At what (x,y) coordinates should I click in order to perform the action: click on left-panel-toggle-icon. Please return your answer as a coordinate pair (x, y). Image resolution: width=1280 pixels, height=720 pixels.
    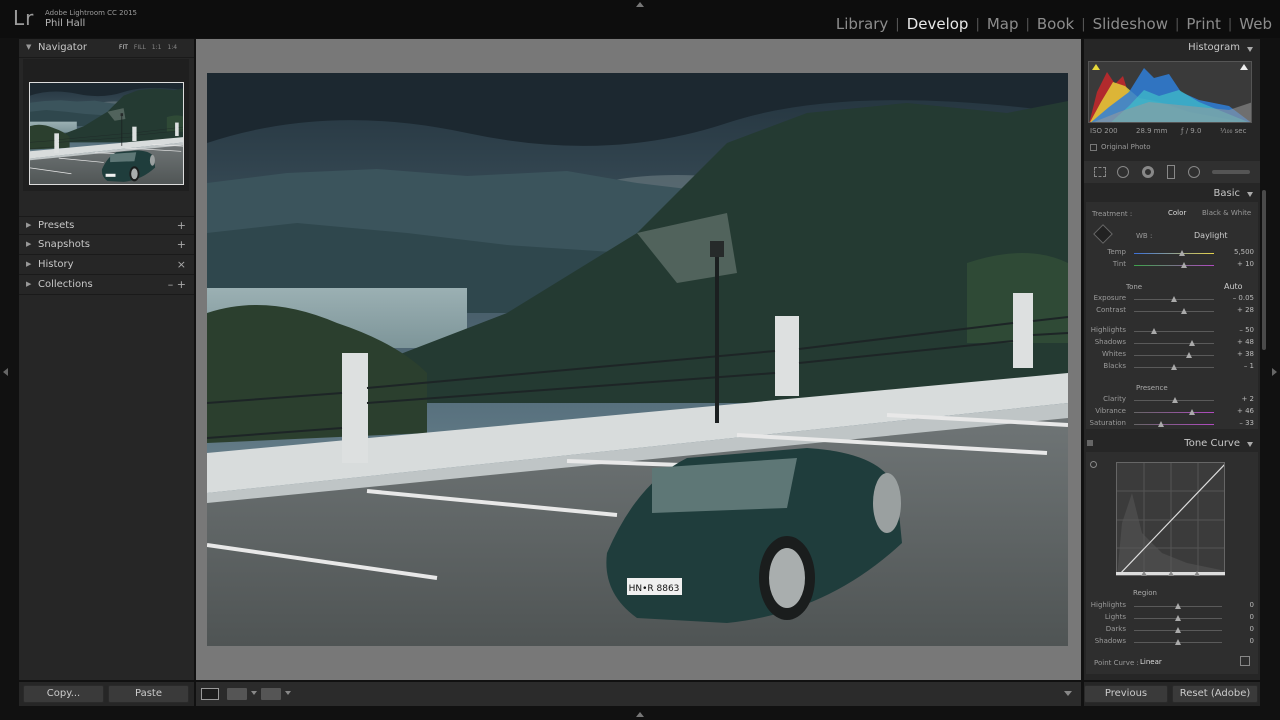
    Looking at the image, I should click on (5, 372).